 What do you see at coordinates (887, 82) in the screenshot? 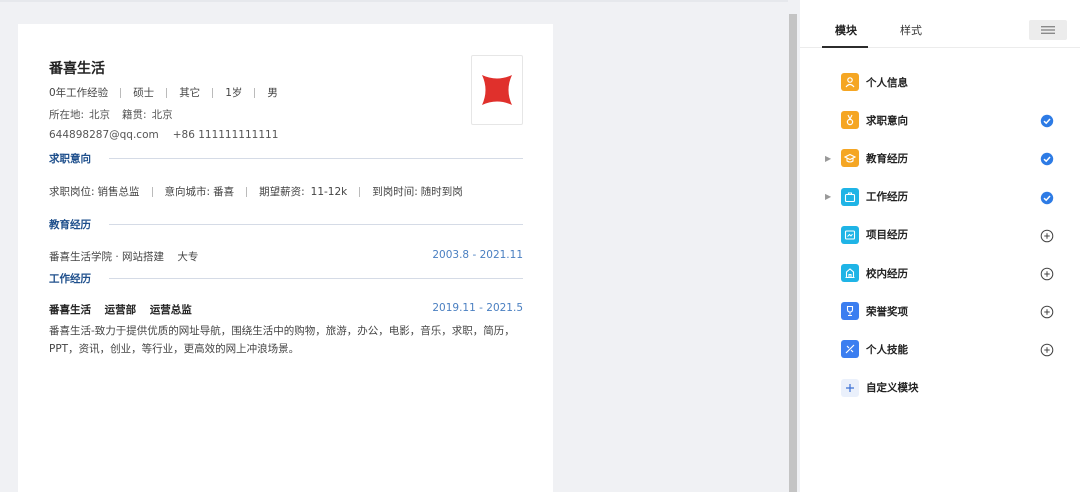
I see `module-label: 个人信息` at bounding box center [887, 82].